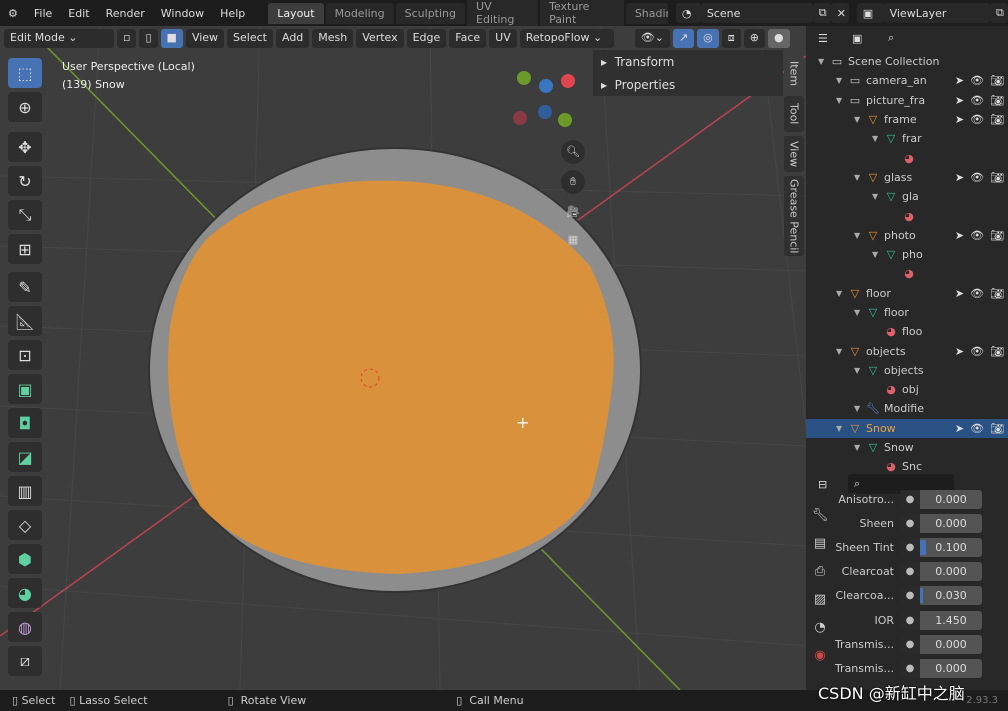 This screenshot has width=1008, height=711. I want to click on new-scene-icon: ⧉, so click(821, 13).